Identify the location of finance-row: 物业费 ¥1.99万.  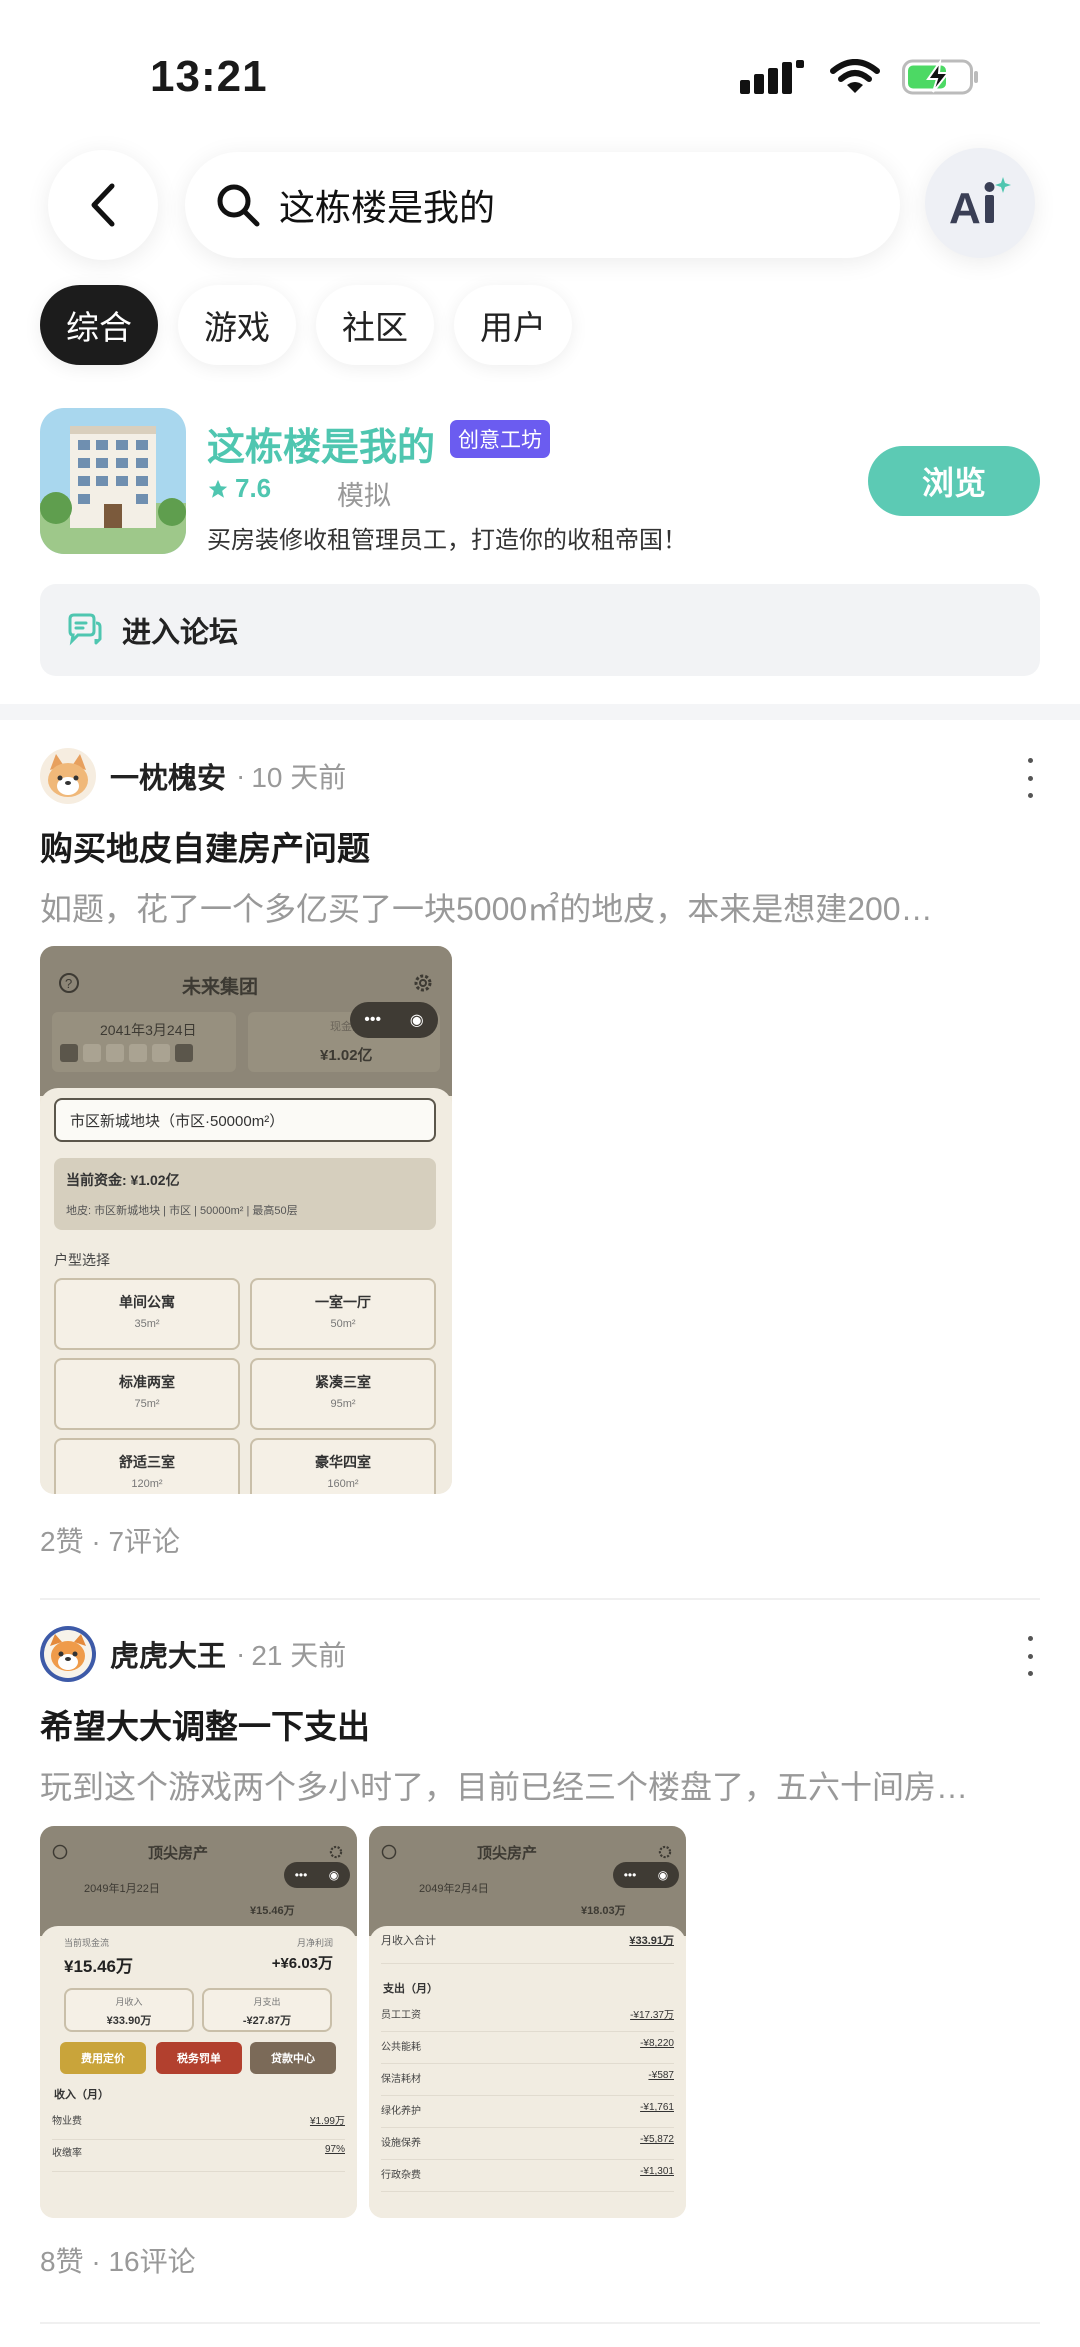
(198, 2126).